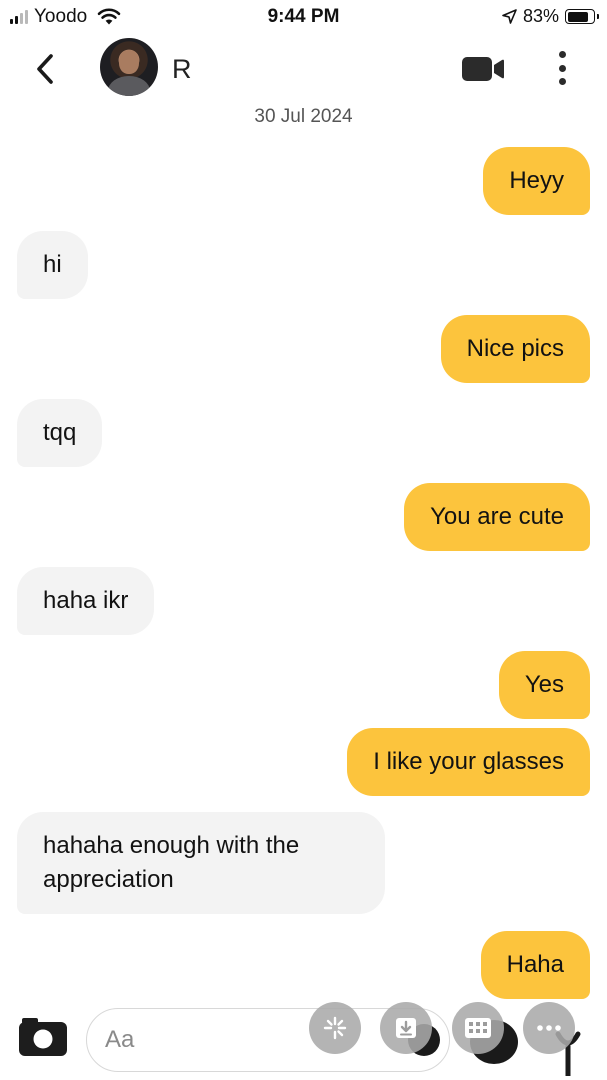 This screenshot has height=1080, width=607. I want to click on message-composer, so click(303, 1040).